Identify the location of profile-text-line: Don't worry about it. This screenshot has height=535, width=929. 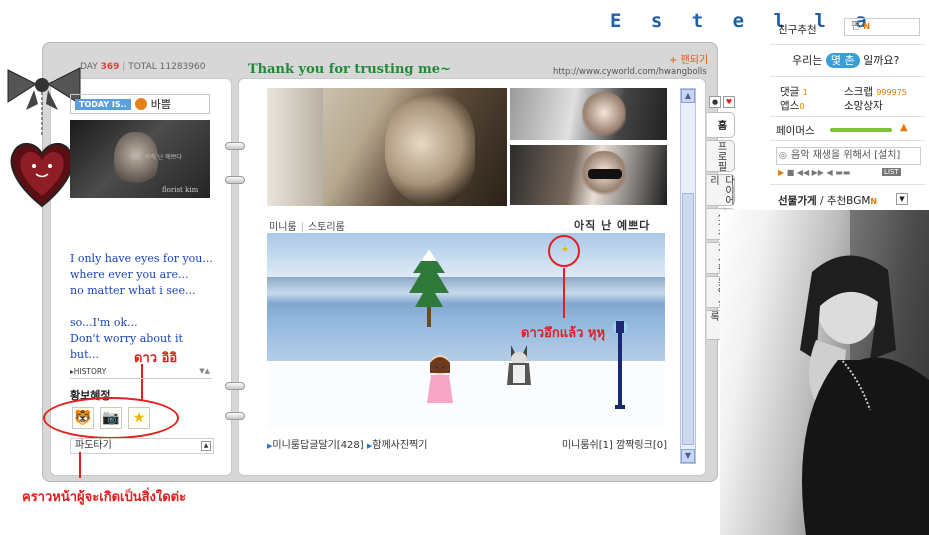
(126, 338).